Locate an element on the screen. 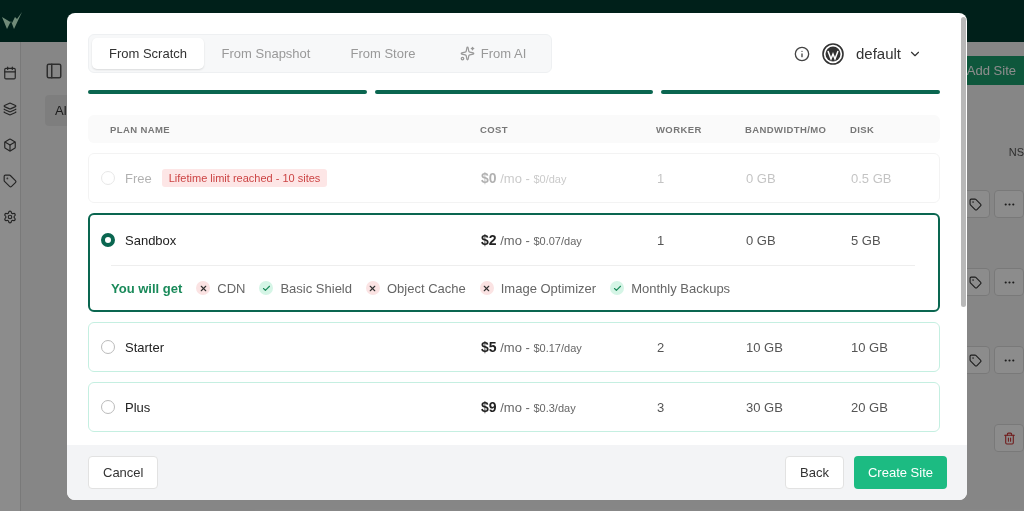 The image size is (1024, 511). column-header: PLAN NAME is located at coordinates (141, 129).